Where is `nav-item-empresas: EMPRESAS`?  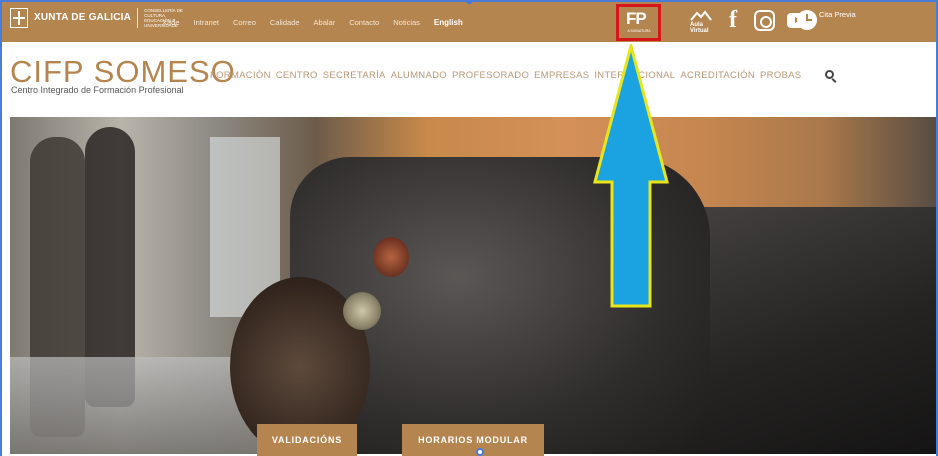
nav-item-empresas: EMPRESAS is located at coordinates (561, 75).